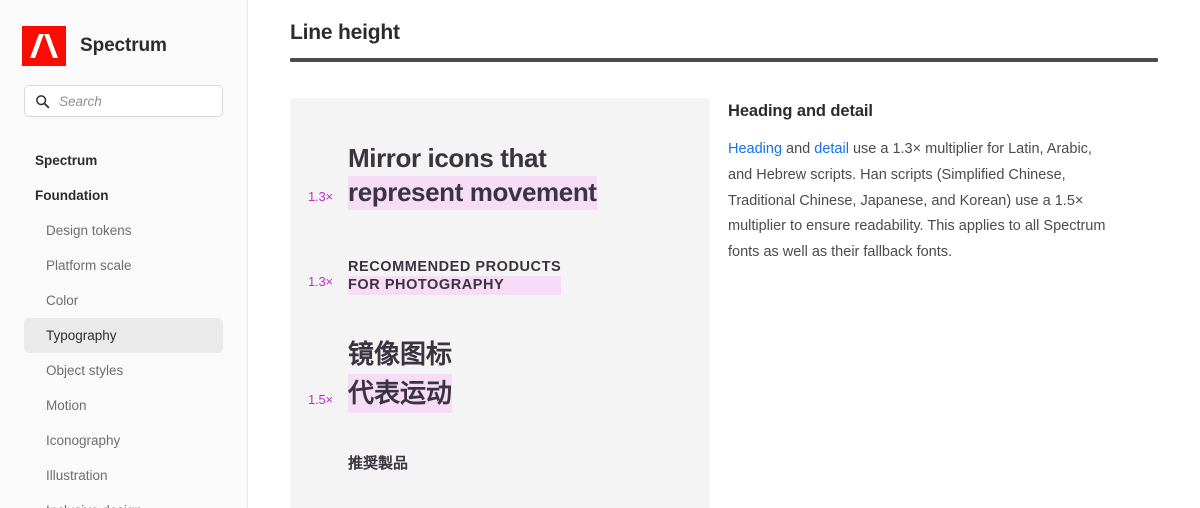  Describe the element at coordinates (72, 195) in the screenshot. I see `sidebar-item-label: Foundation` at that location.